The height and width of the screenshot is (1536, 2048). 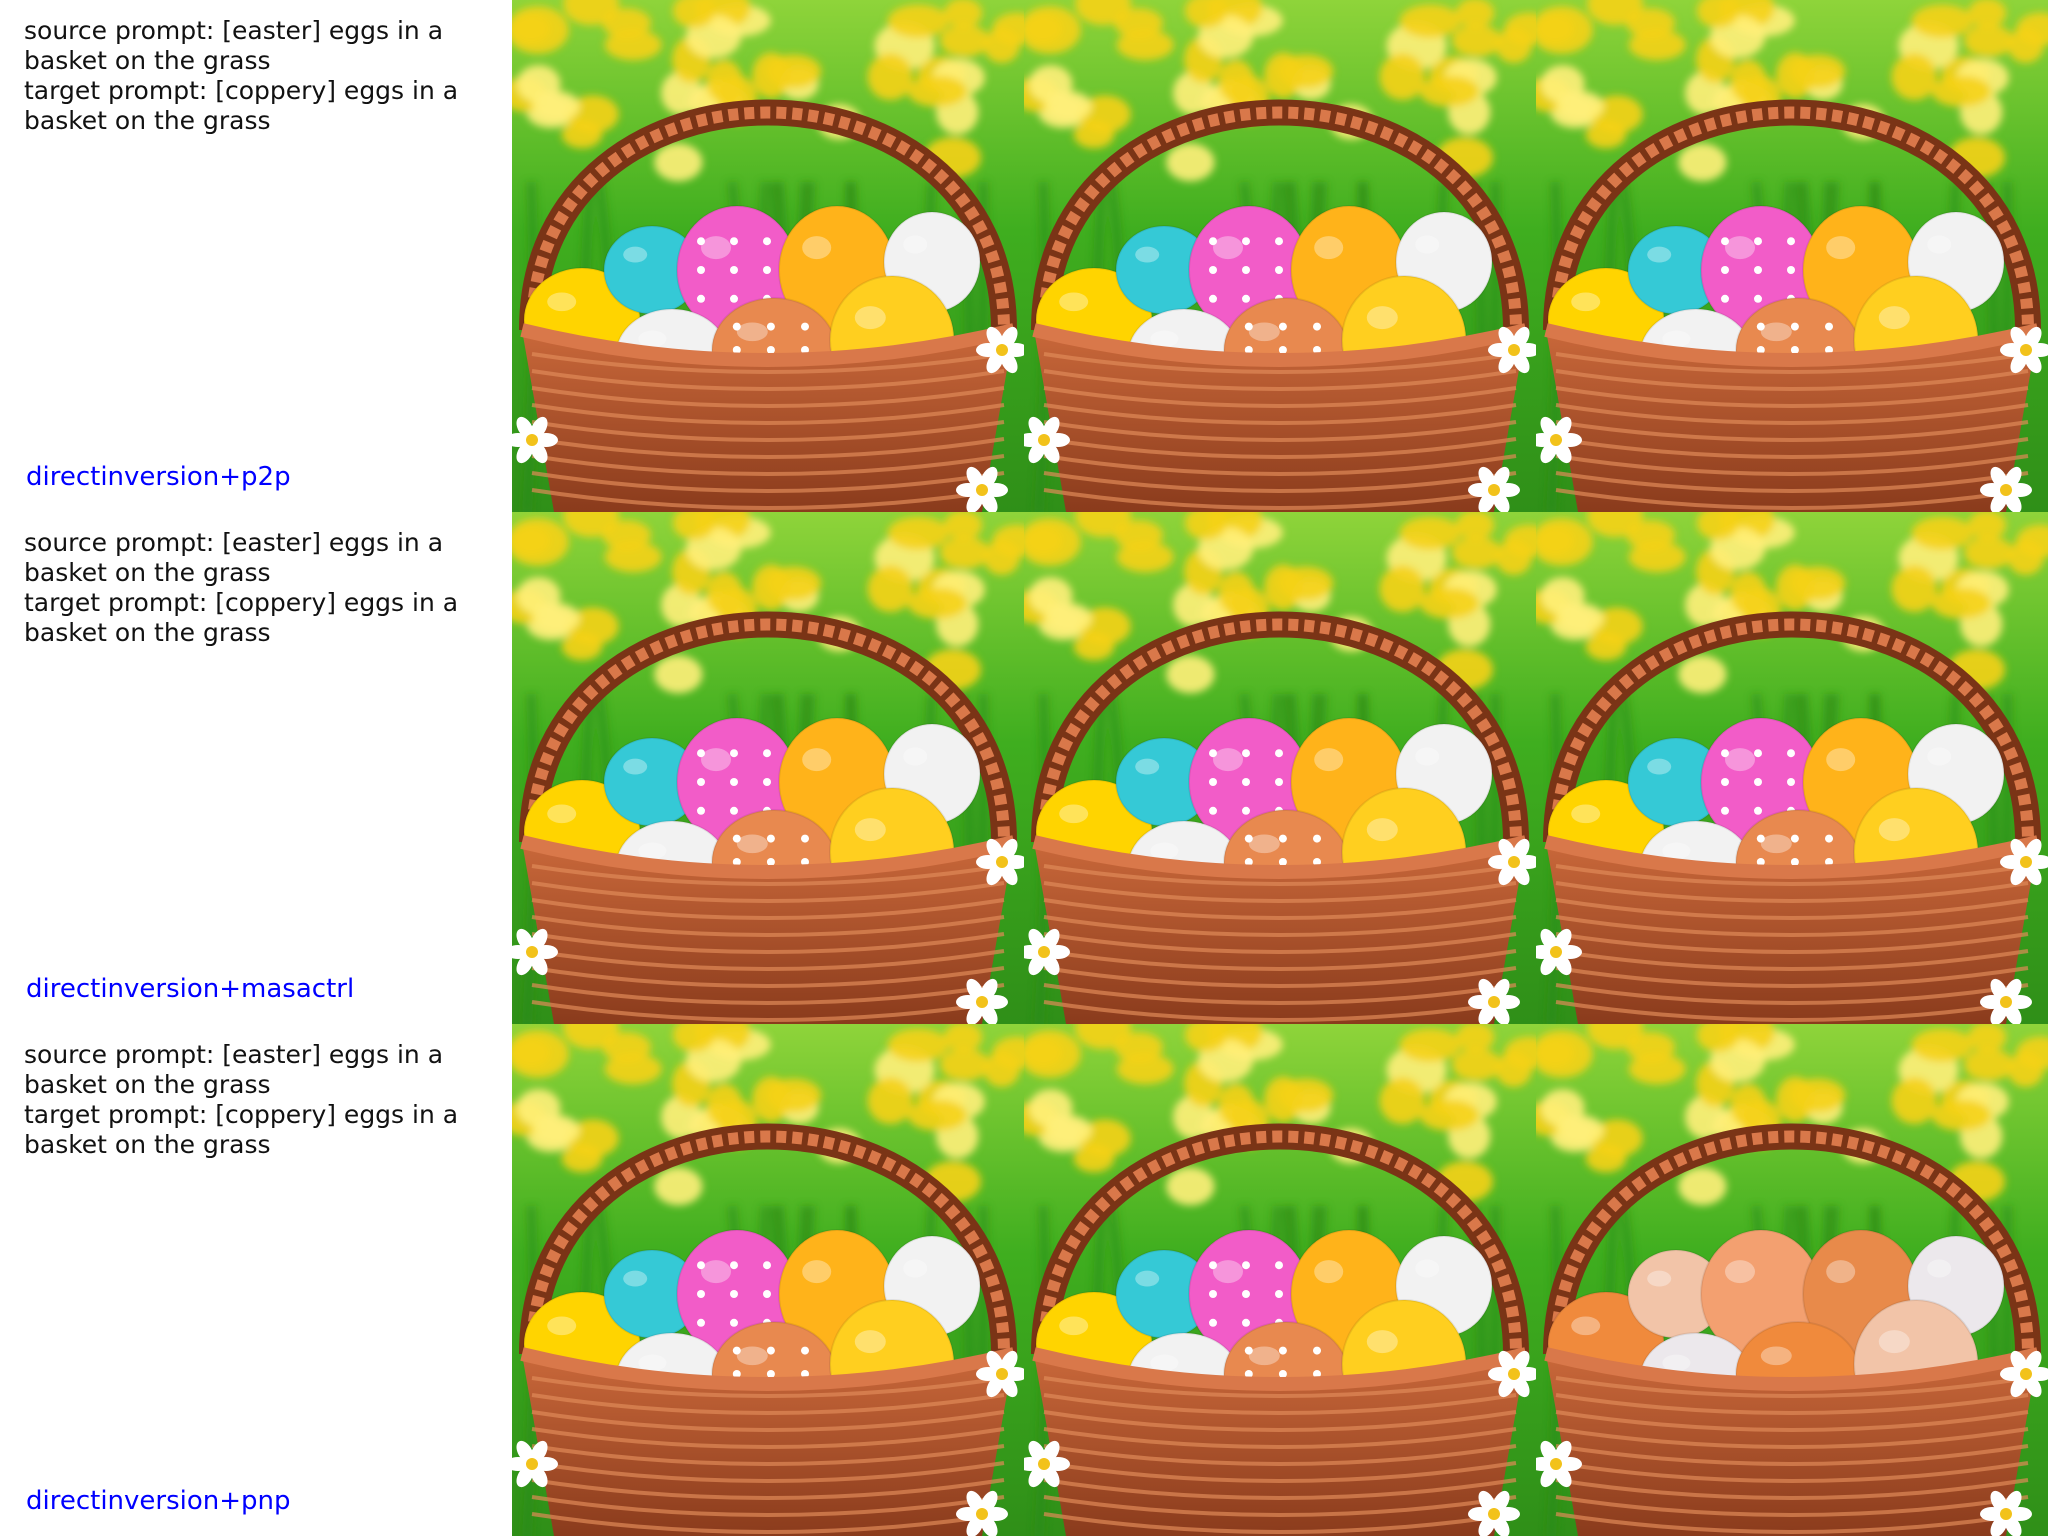 I want to click on method-label: directinversion+pnp, so click(x=158, y=1501).